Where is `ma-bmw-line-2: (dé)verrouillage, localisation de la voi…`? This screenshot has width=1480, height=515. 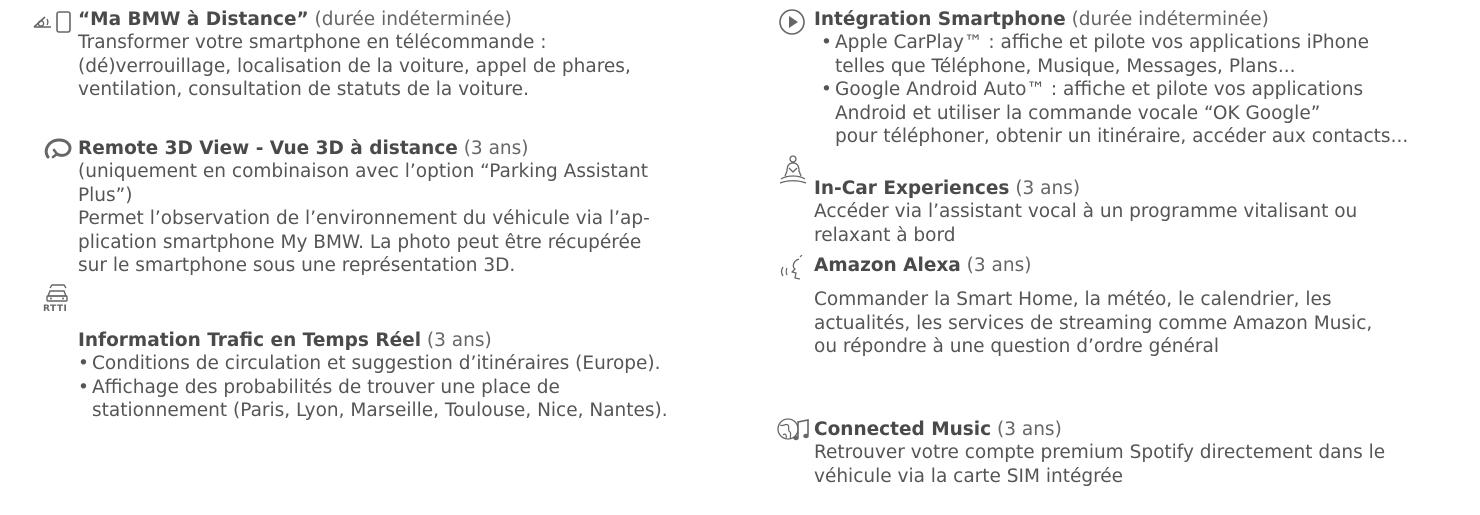 ma-bmw-line-2: (dé)verrouillage, localisation de la voi… is located at coordinates (354, 66).